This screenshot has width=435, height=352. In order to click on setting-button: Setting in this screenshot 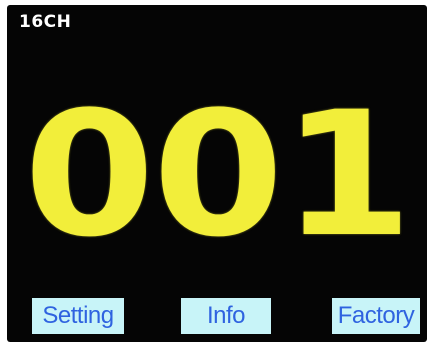, I will do `click(78, 316)`.